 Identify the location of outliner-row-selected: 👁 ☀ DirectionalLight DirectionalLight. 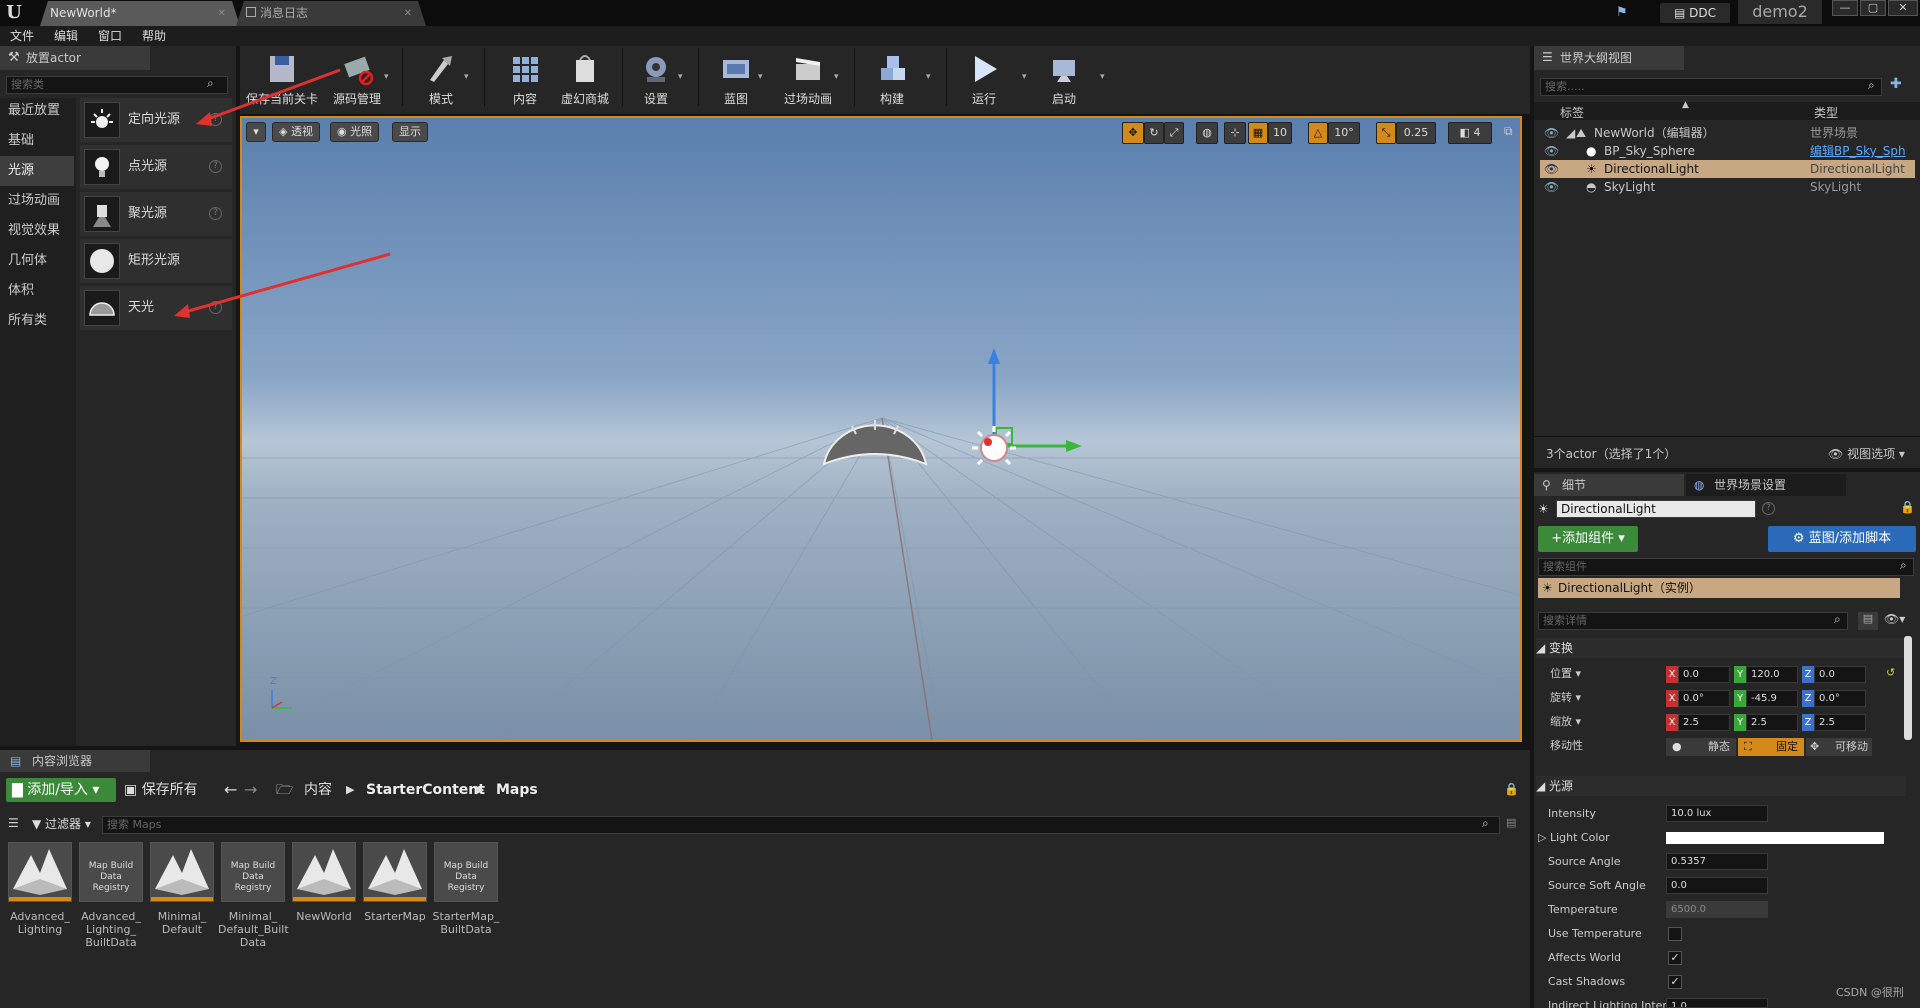
(1727, 169).